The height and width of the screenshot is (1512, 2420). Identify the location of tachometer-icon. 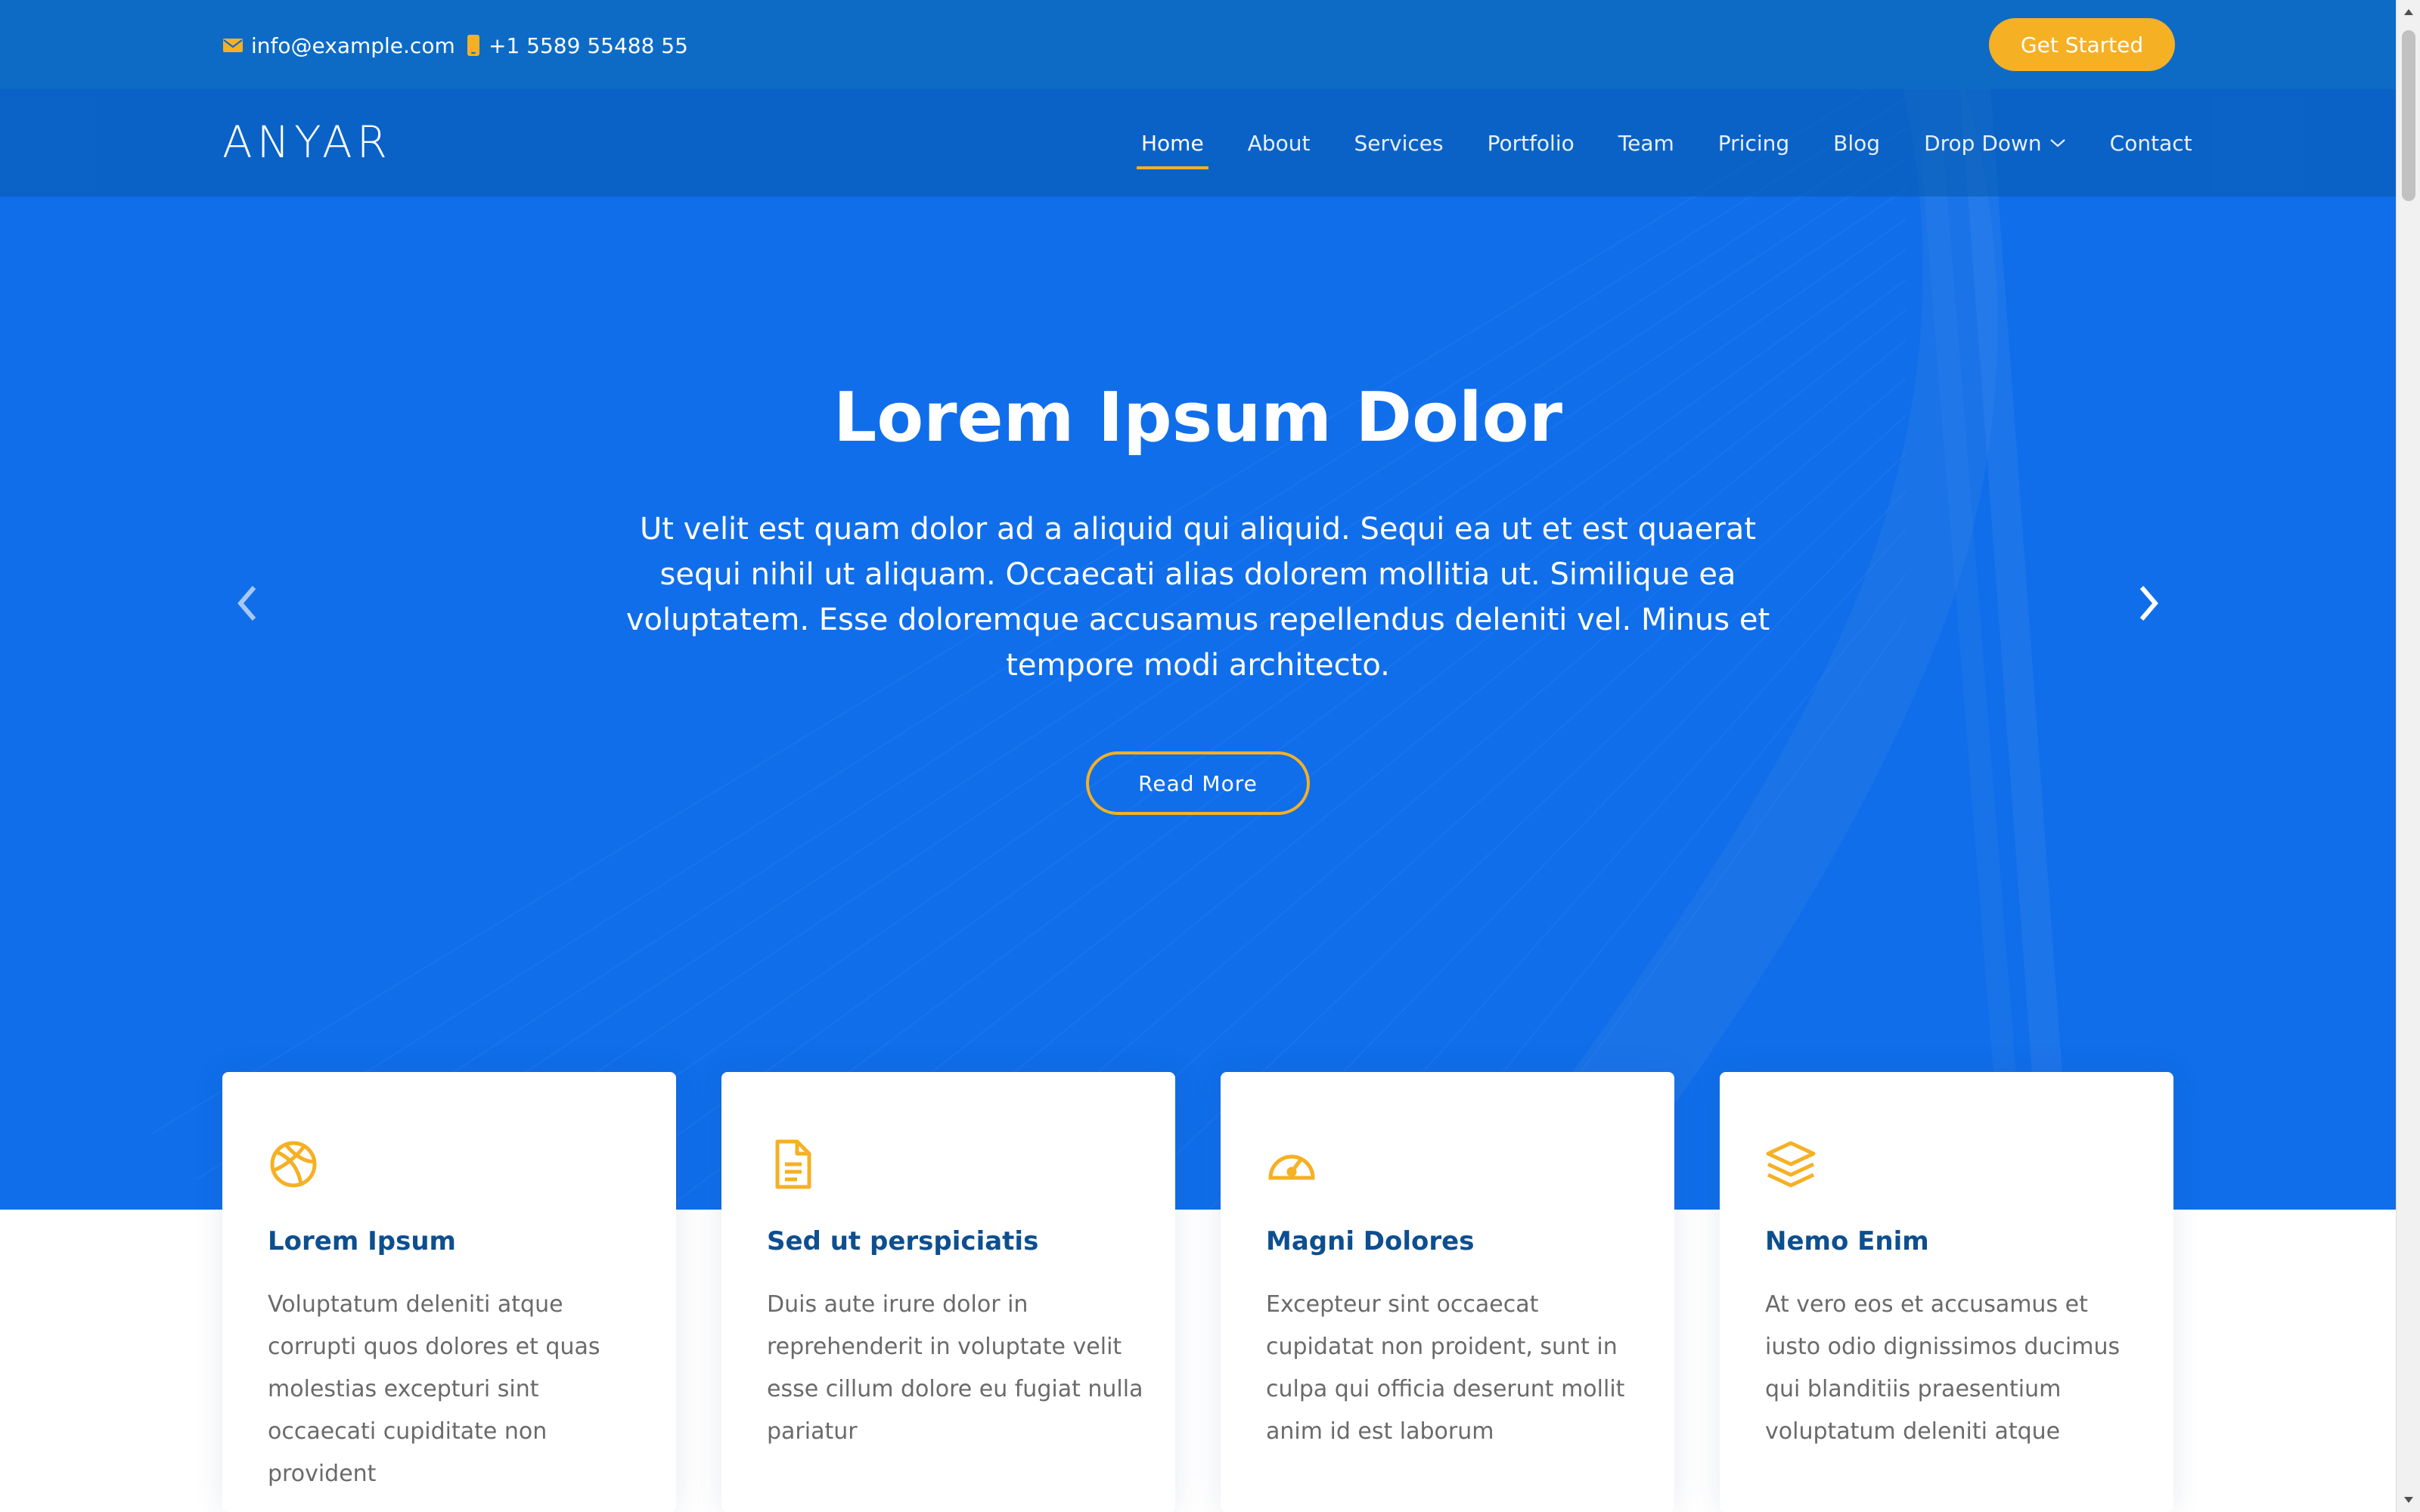
(1291, 1164).